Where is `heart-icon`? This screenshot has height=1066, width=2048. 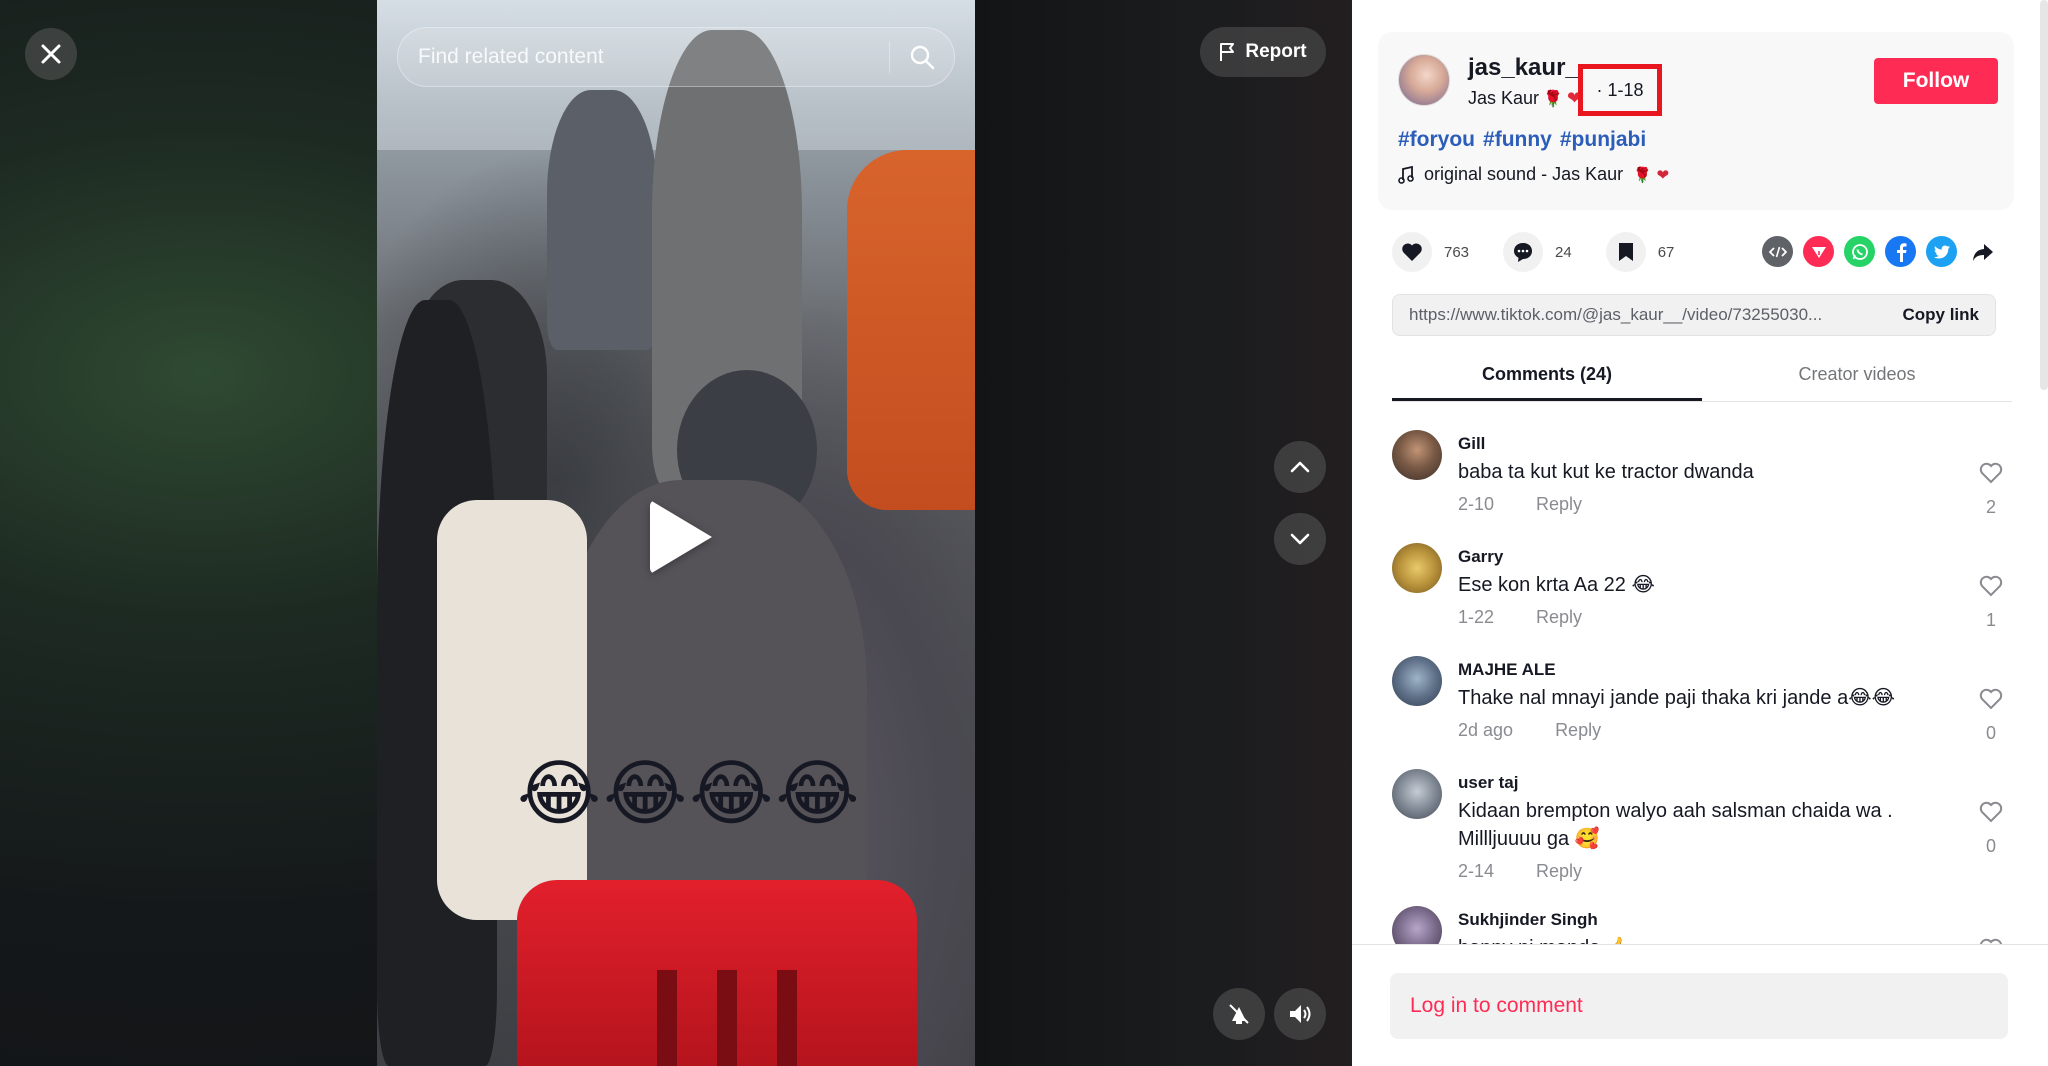
heart-icon is located at coordinates (1412, 252).